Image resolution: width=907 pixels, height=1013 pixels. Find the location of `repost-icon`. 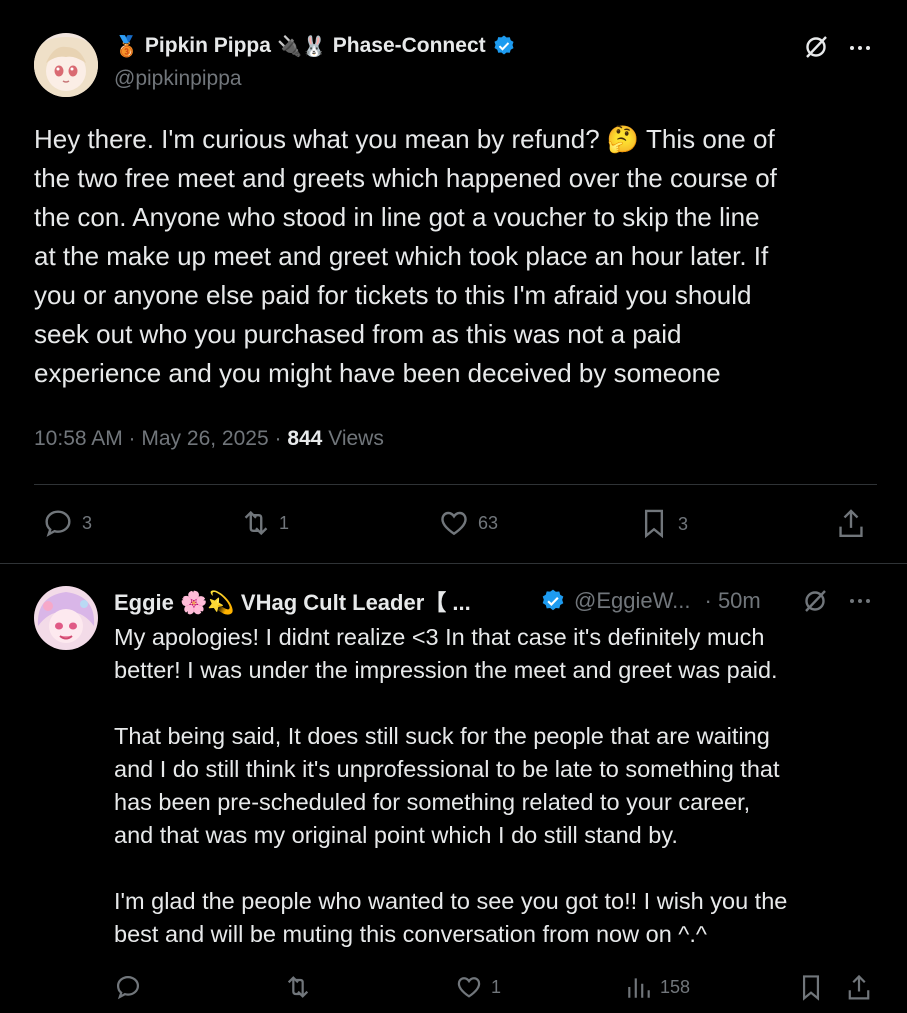

repost-icon is located at coordinates (256, 523).